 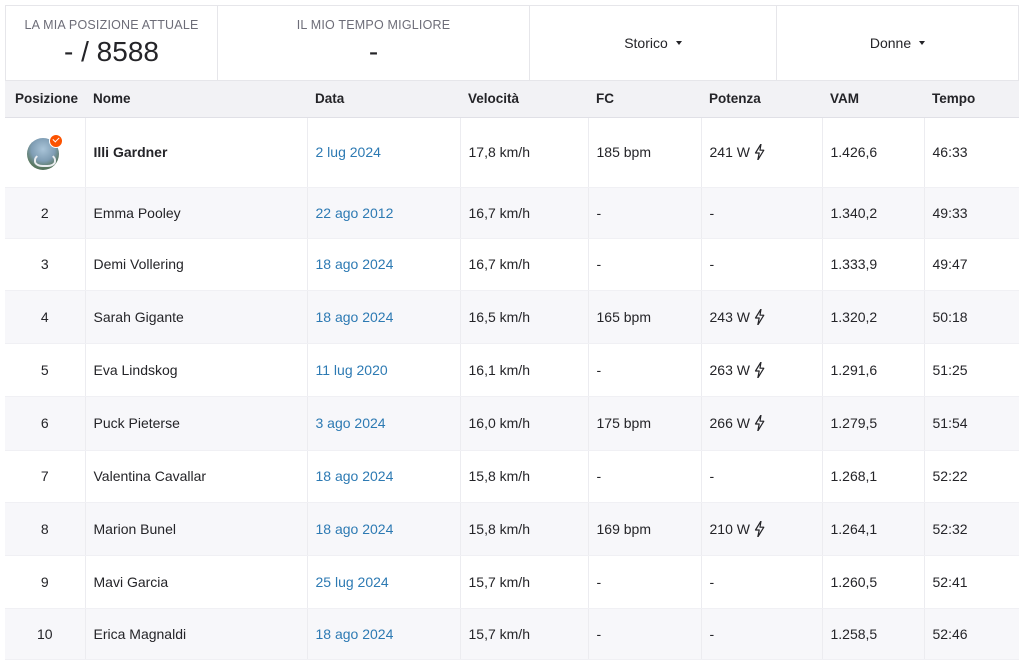 What do you see at coordinates (971, 317) in the screenshot?
I see `time-cell: 50:18` at bounding box center [971, 317].